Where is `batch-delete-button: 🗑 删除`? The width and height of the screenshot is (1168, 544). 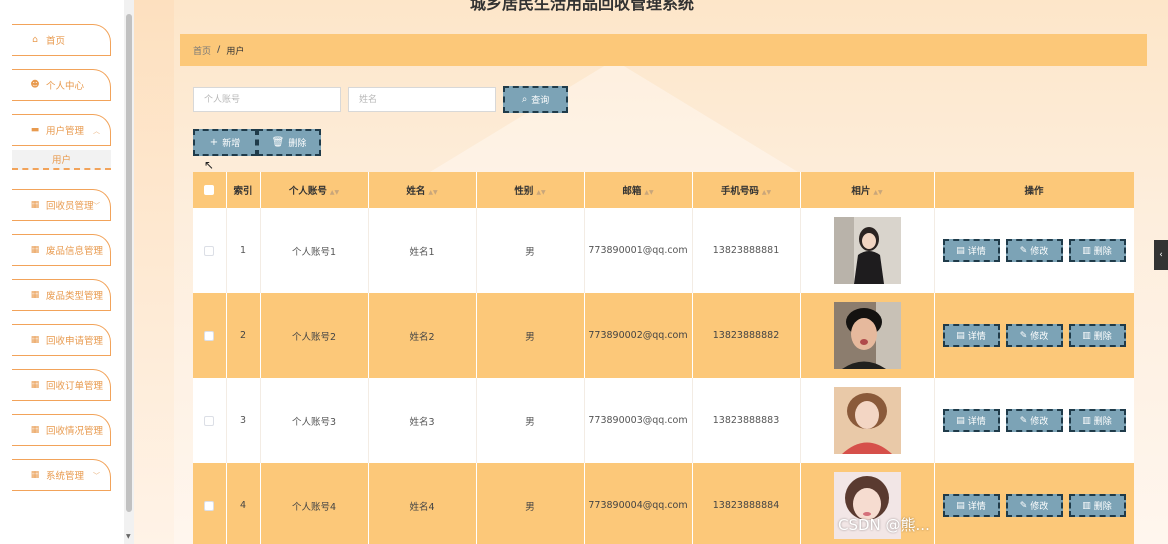 batch-delete-button: 🗑 删除 is located at coordinates (289, 142).